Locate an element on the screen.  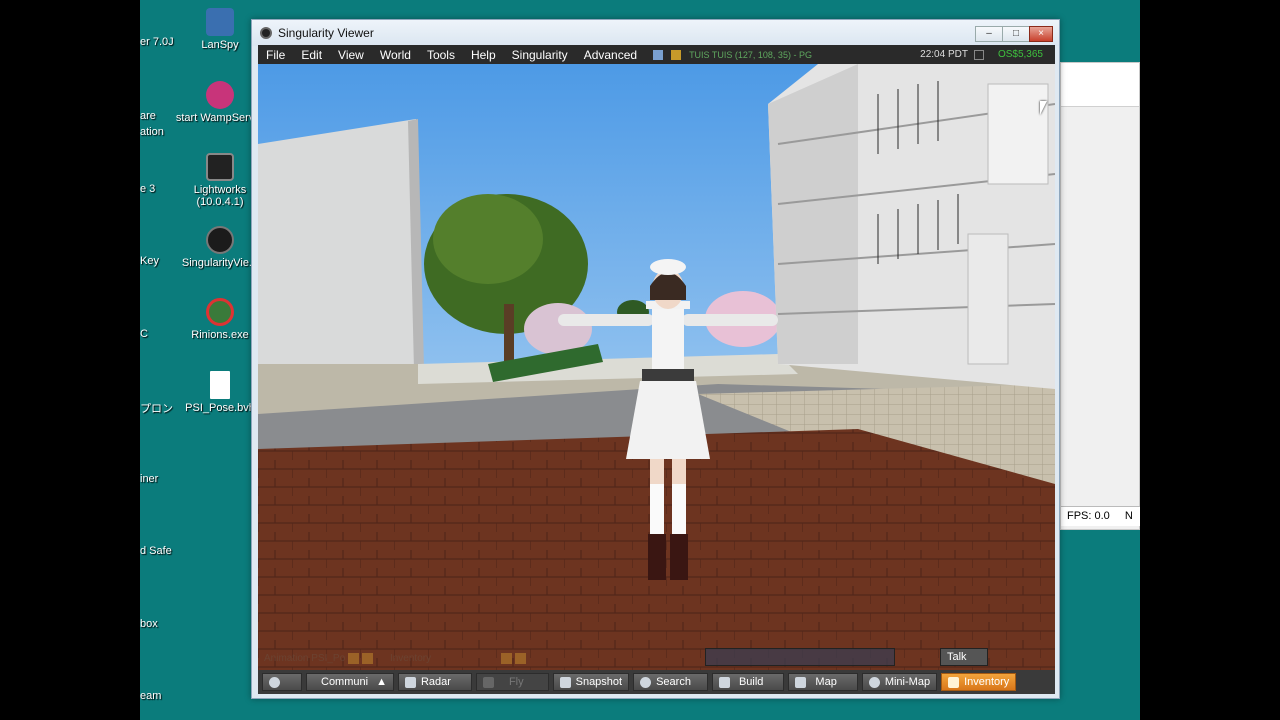
avatar-dress is located at coordinates (668, 420).